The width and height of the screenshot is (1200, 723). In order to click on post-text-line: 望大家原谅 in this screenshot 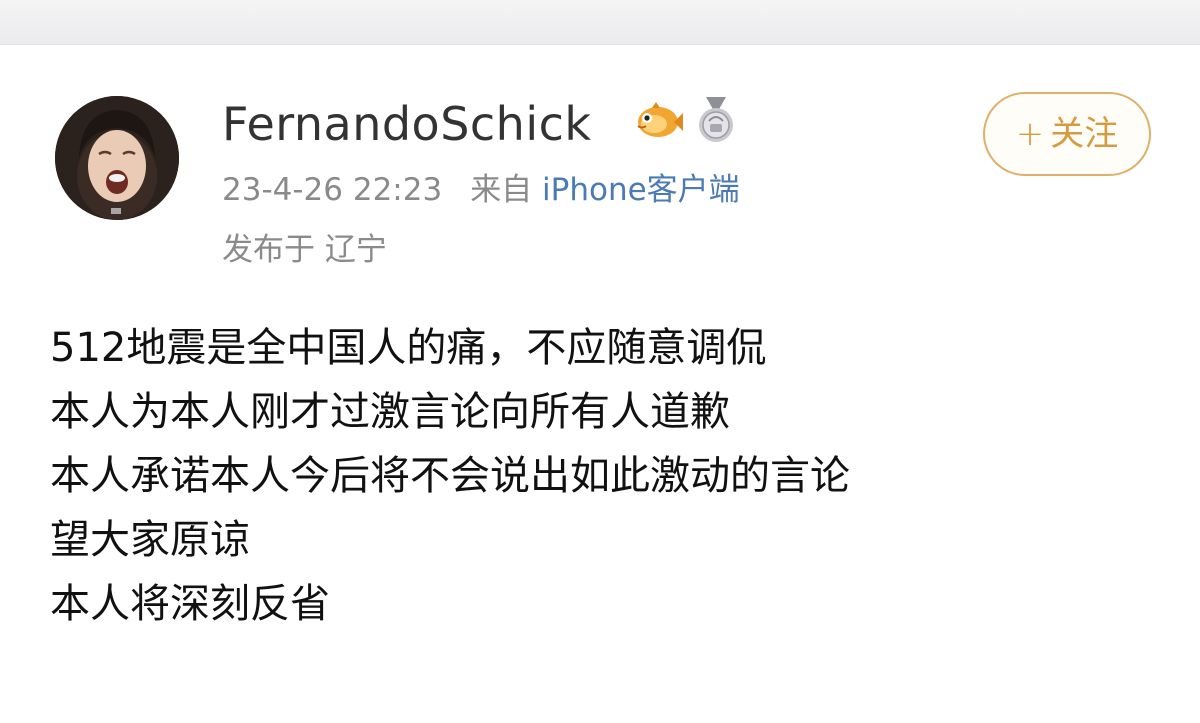, I will do `click(150, 540)`.